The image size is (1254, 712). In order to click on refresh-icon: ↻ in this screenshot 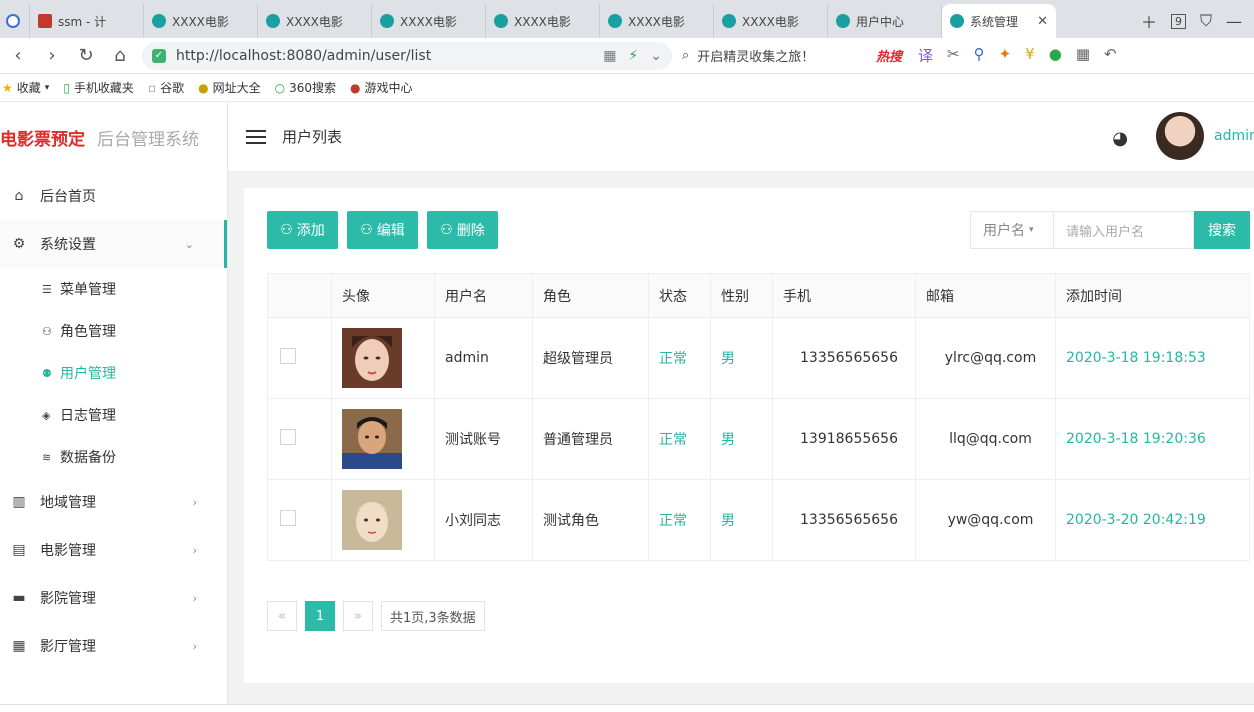, I will do `click(86, 55)`.